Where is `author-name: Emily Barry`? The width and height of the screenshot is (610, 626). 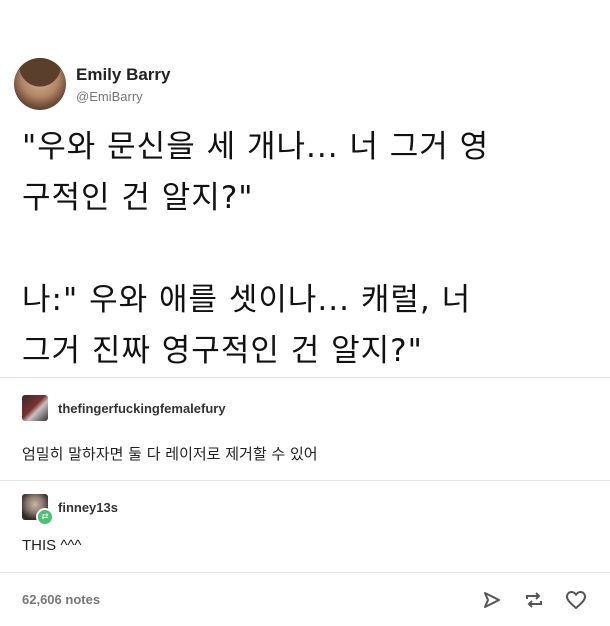 author-name: Emily Barry is located at coordinates (123, 75).